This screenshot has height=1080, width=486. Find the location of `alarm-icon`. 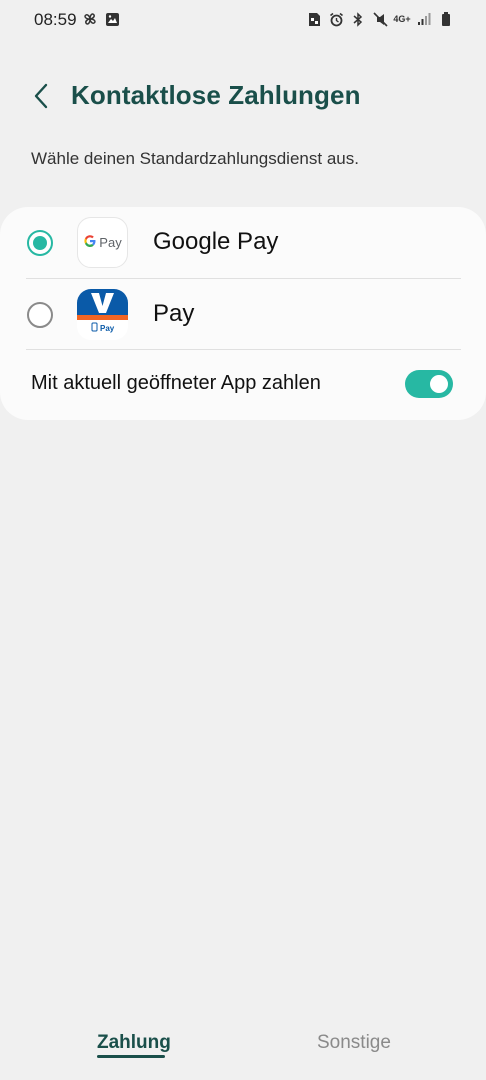

alarm-icon is located at coordinates (336, 19).